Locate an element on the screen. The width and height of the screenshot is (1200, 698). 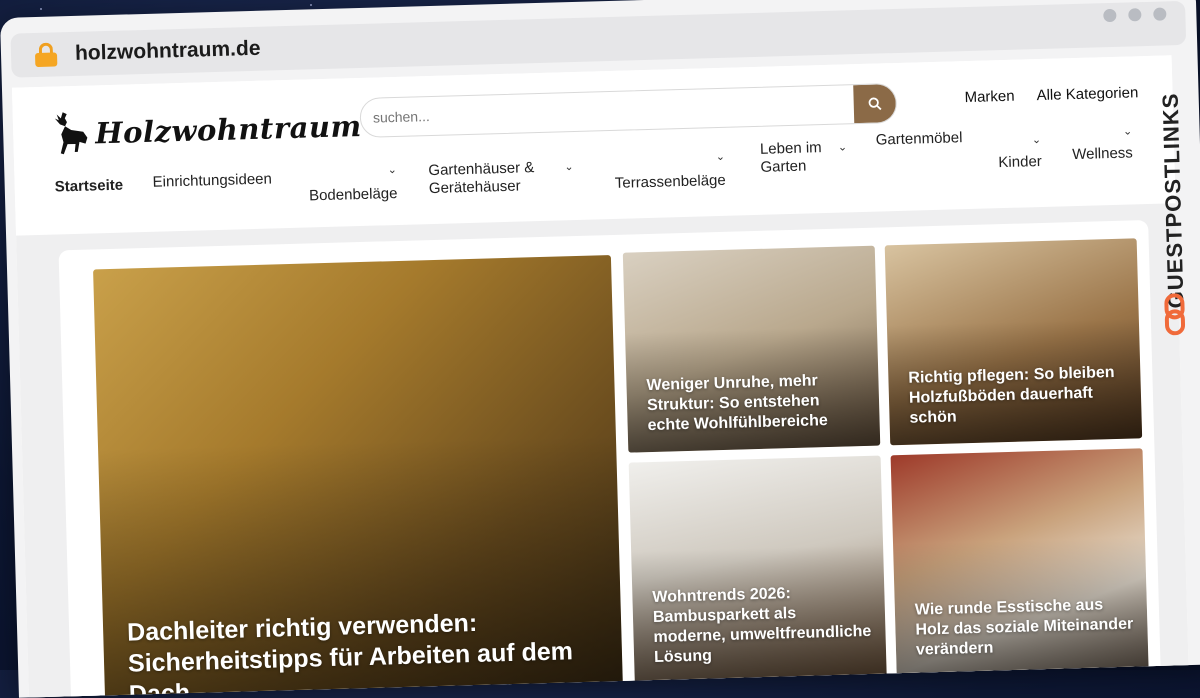
search-bar is located at coordinates (628, 110).